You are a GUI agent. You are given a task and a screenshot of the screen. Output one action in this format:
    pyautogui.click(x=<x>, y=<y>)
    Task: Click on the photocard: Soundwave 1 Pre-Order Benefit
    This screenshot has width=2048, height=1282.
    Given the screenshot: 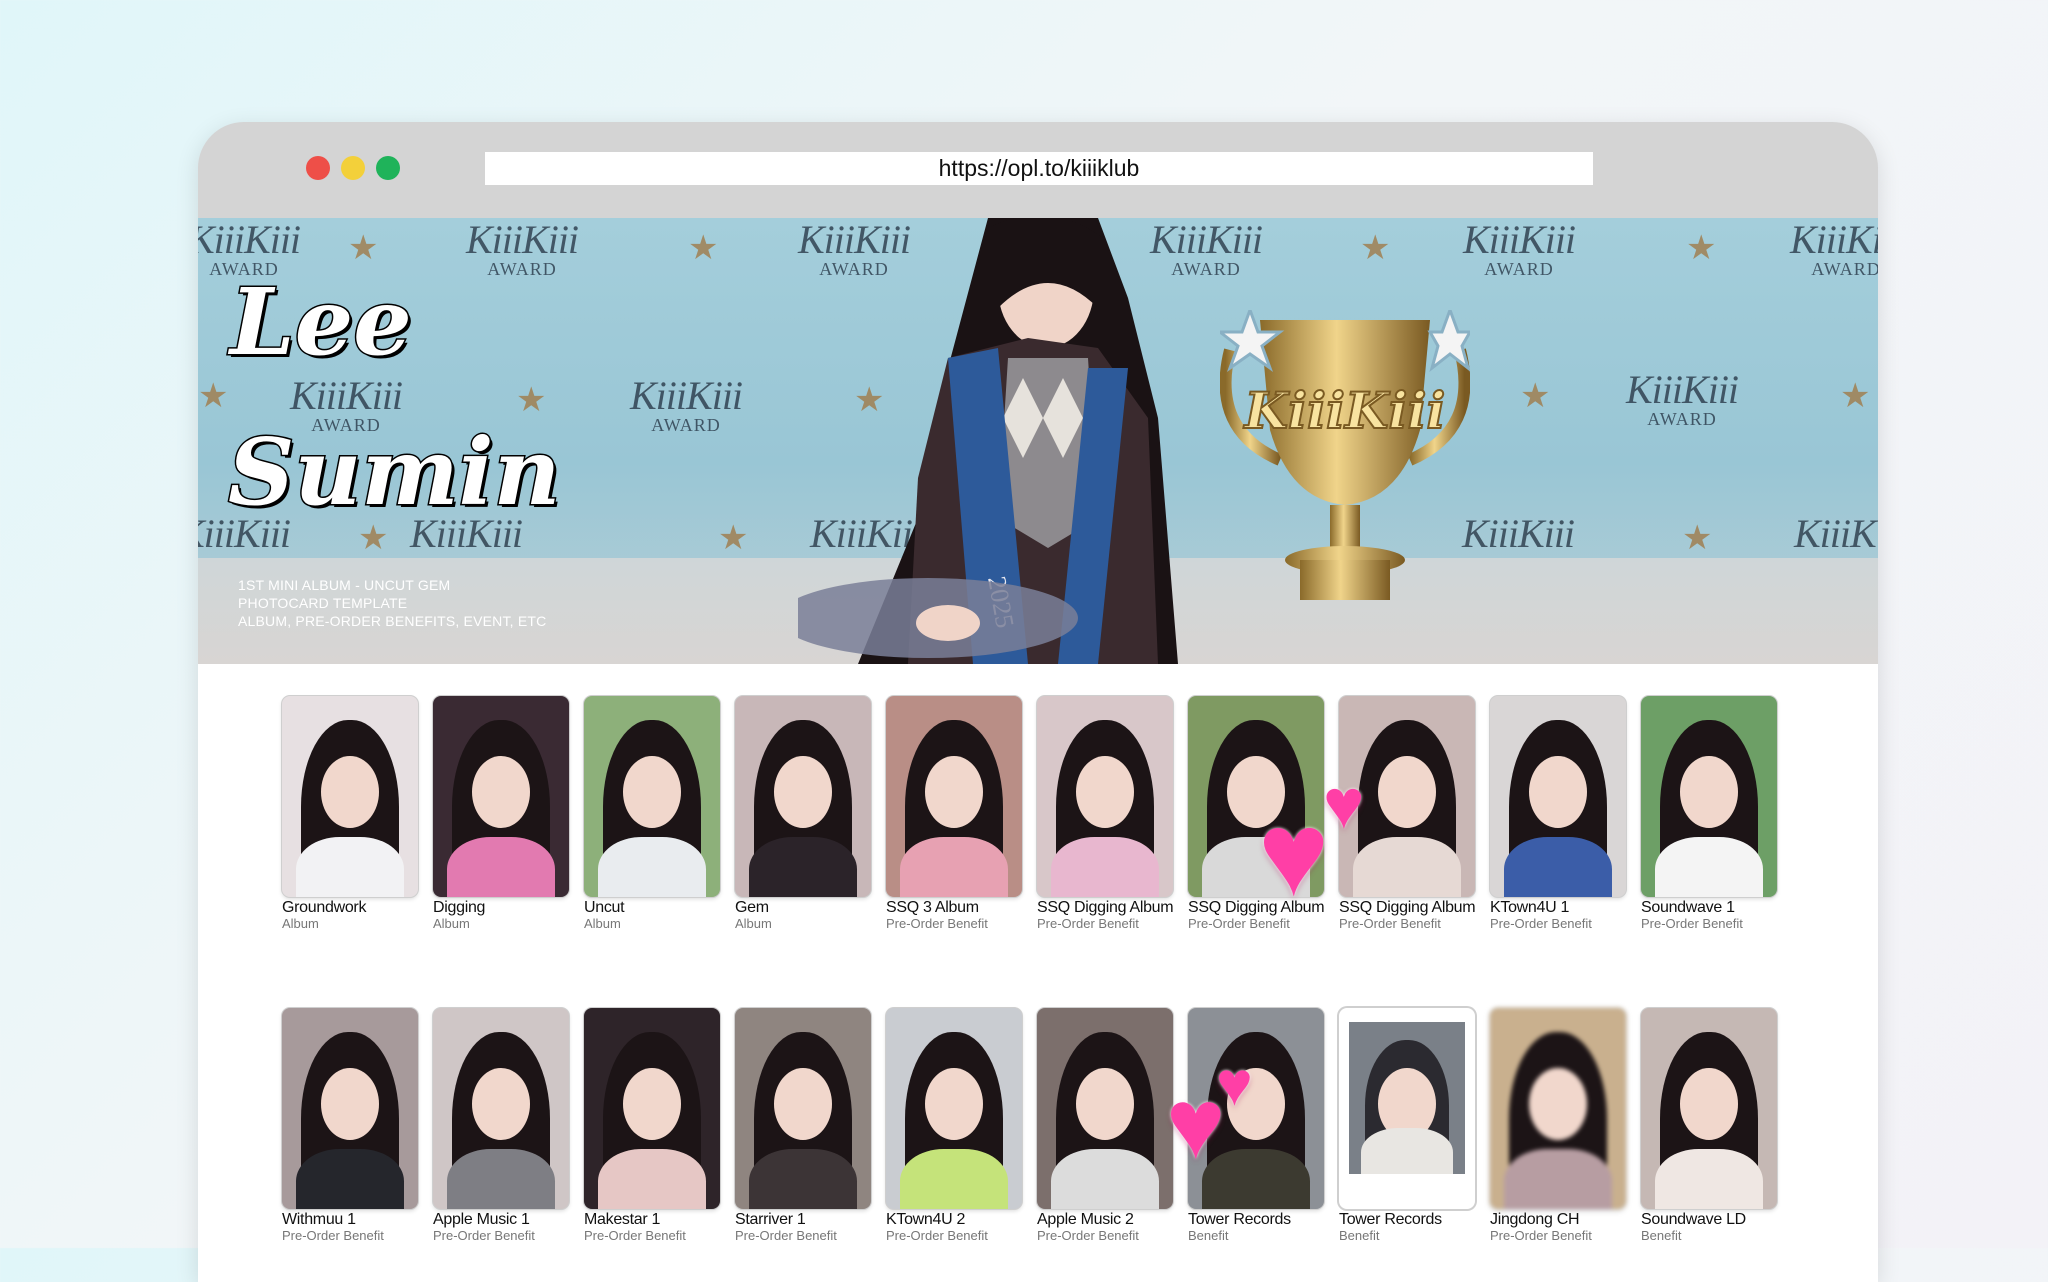 What is the action you would take?
    pyautogui.click(x=1709, y=813)
    